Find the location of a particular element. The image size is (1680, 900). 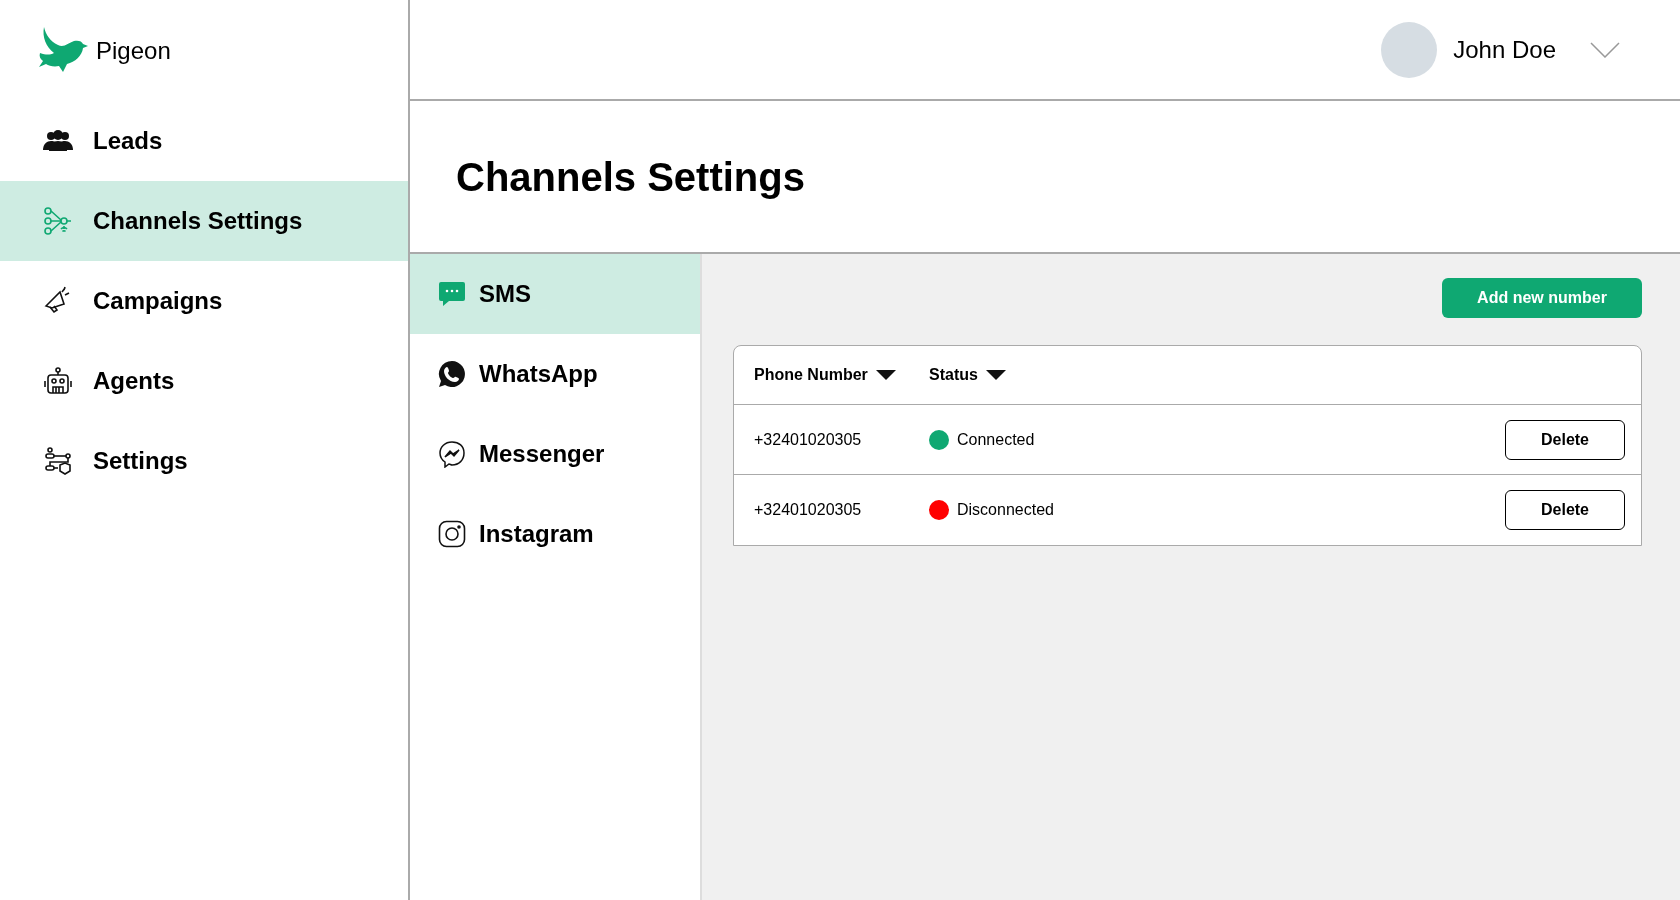

robot-icon is located at coordinates (58, 381).